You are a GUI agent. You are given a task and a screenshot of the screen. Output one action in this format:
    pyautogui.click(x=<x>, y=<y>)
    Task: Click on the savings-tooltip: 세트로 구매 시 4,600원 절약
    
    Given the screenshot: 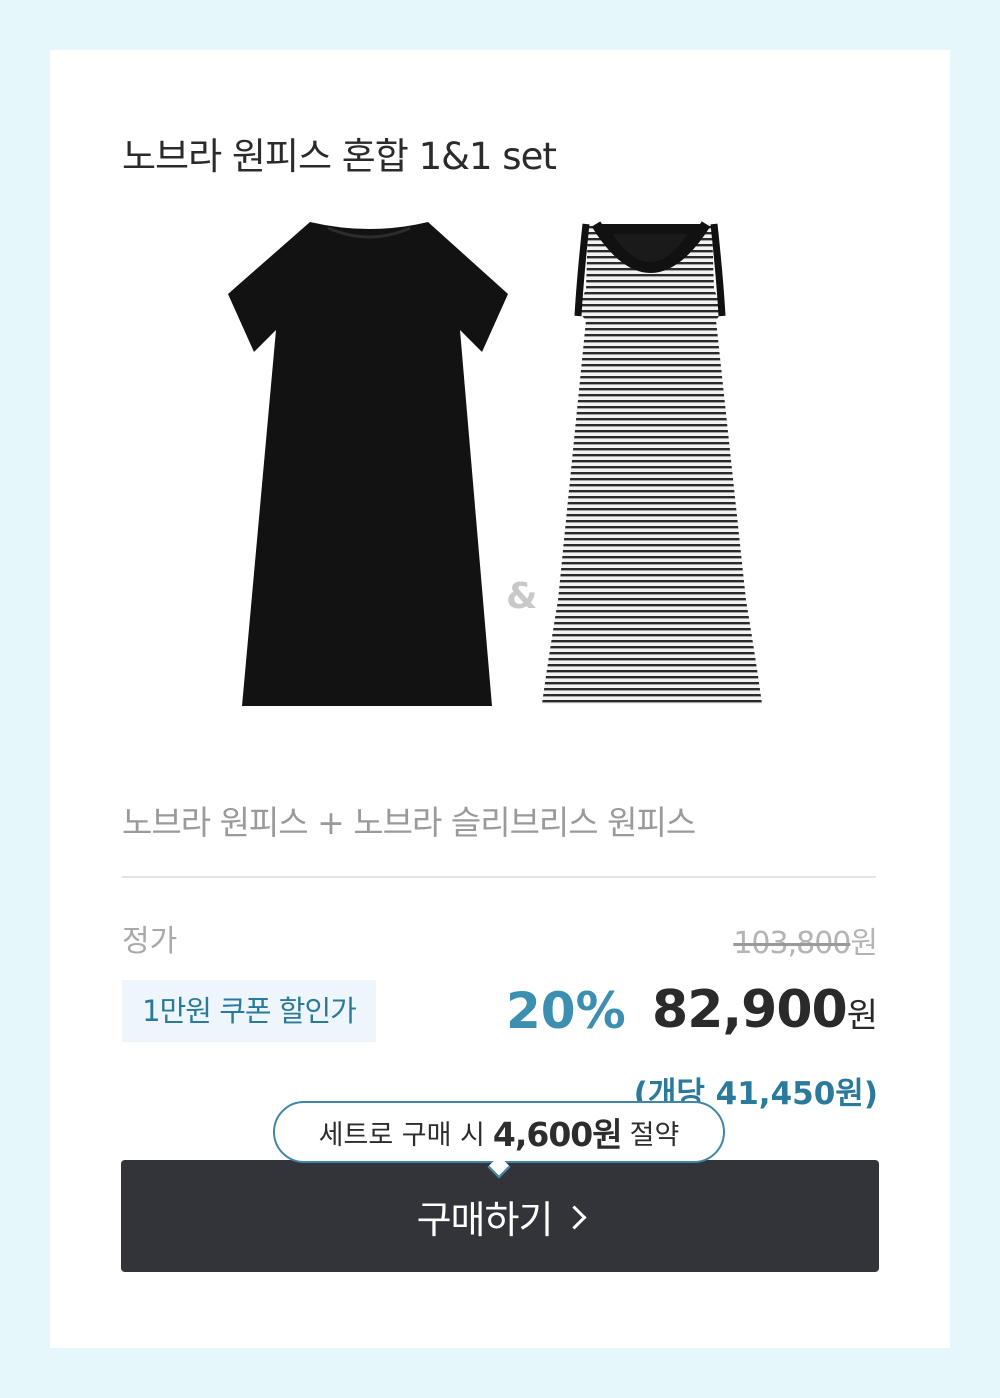 What is the action you would take?
    pyautogui.click(x=499, y=1132)
    